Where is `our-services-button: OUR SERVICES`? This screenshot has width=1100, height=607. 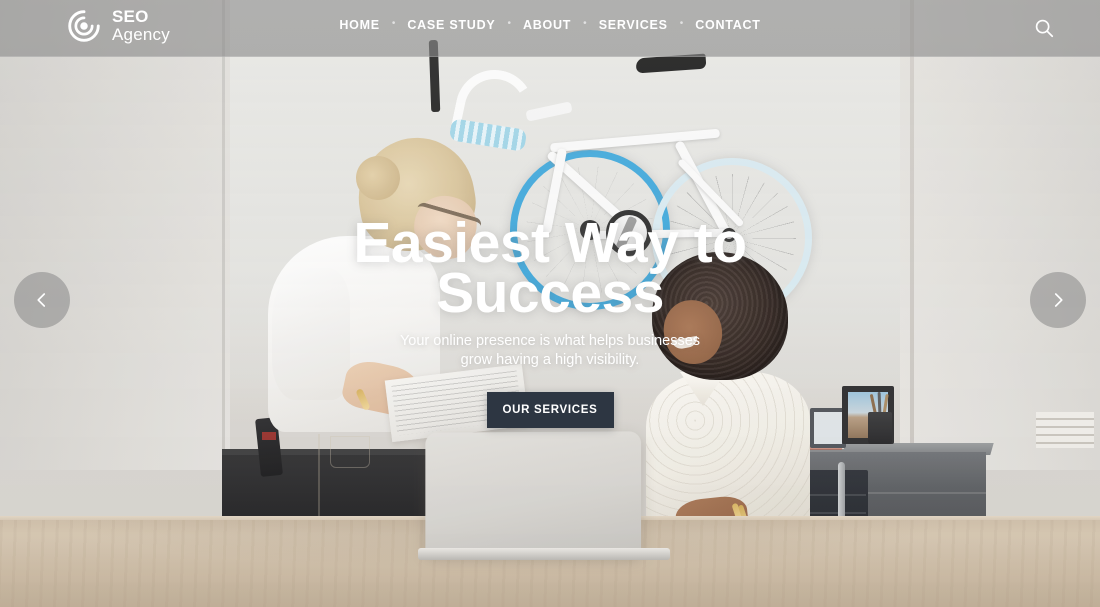
our-services-button: OUR SERVICES is located at coordinates (550, 410).